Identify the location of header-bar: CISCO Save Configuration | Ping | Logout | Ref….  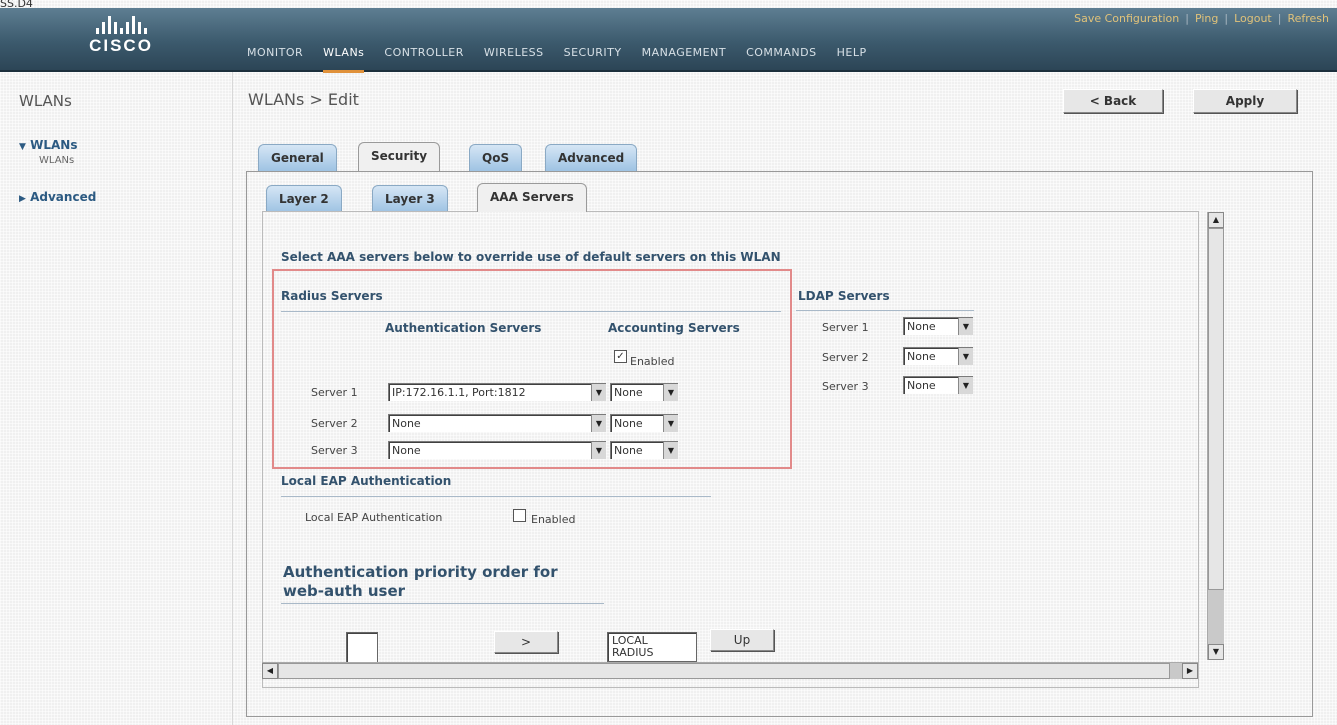
(668, 40).